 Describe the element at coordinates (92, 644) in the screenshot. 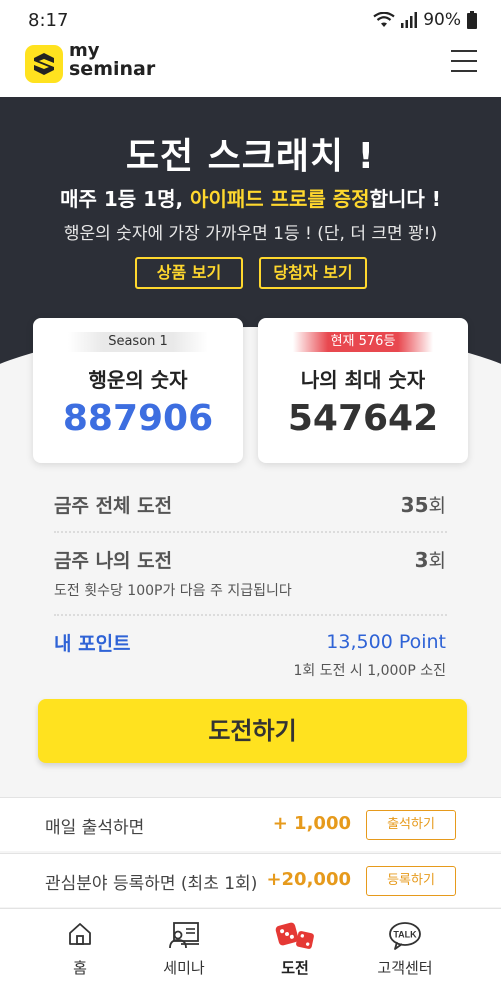

I see `my-points-label: 내 포인트` at that location.